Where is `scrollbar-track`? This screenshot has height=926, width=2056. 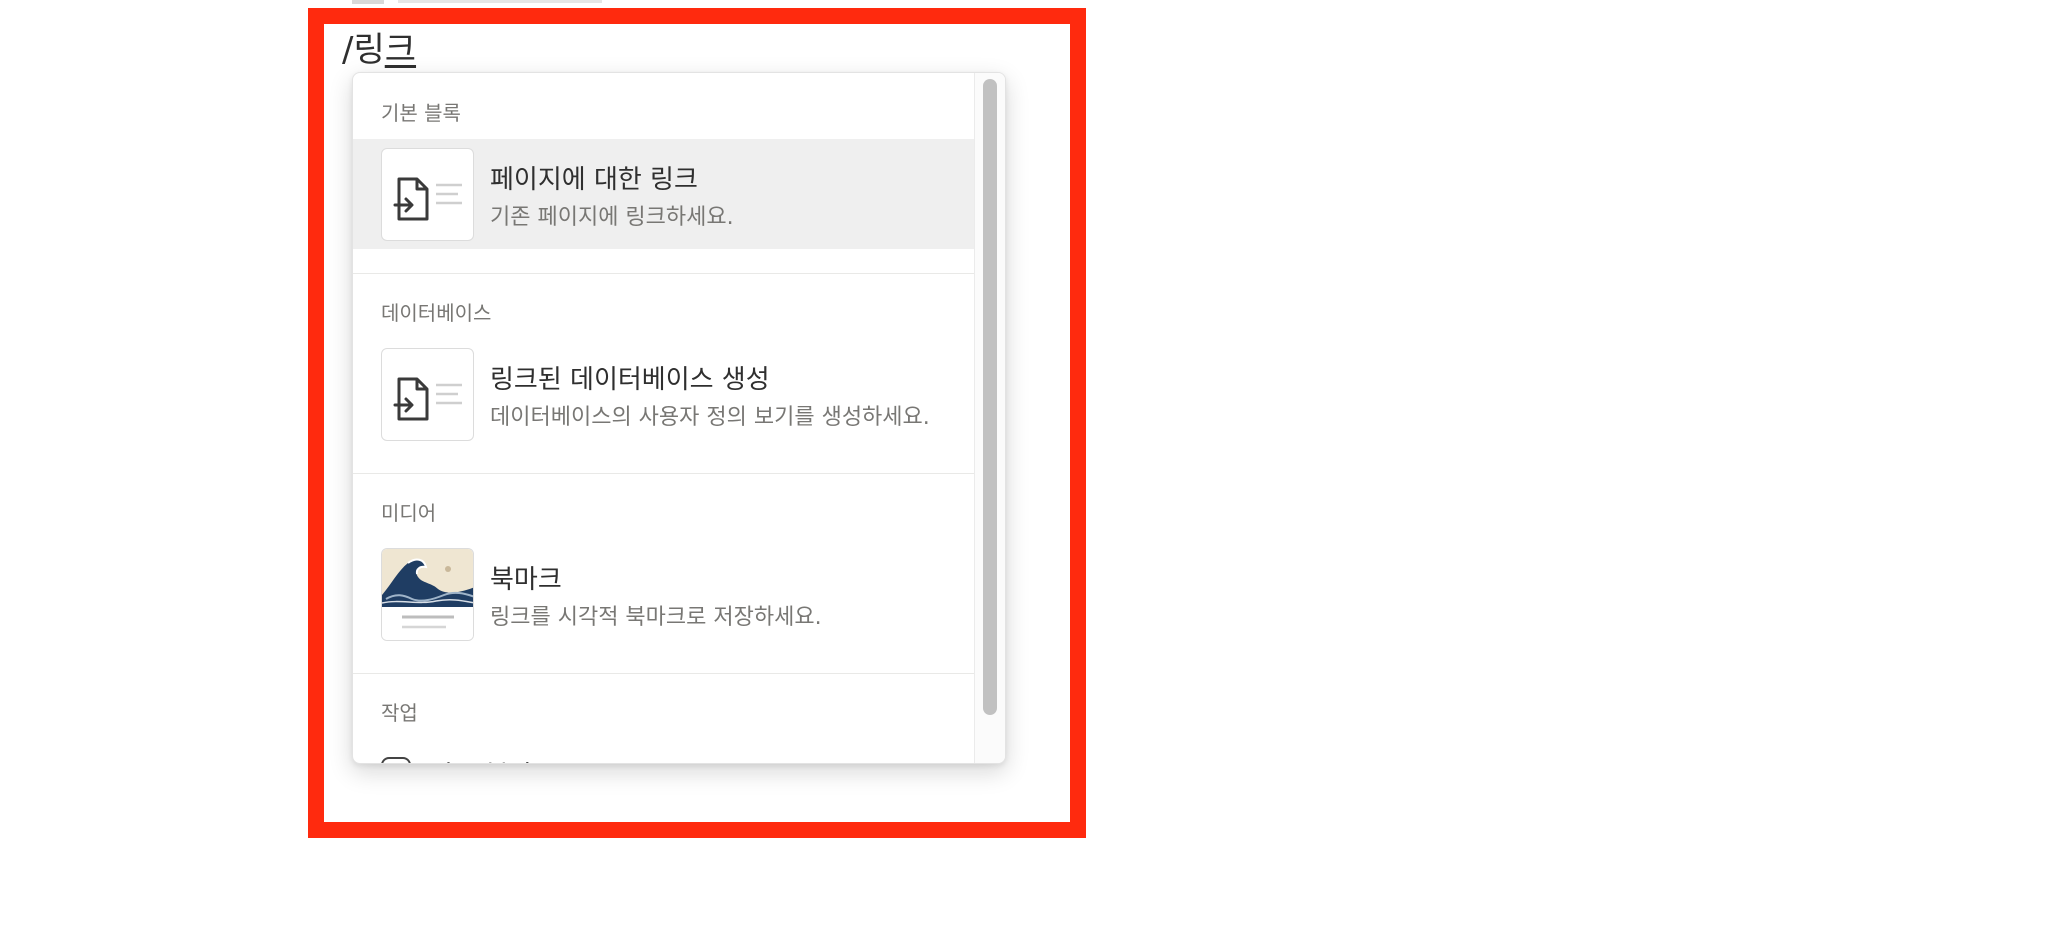
scrollbar-track is located at coordinates (989, 418).